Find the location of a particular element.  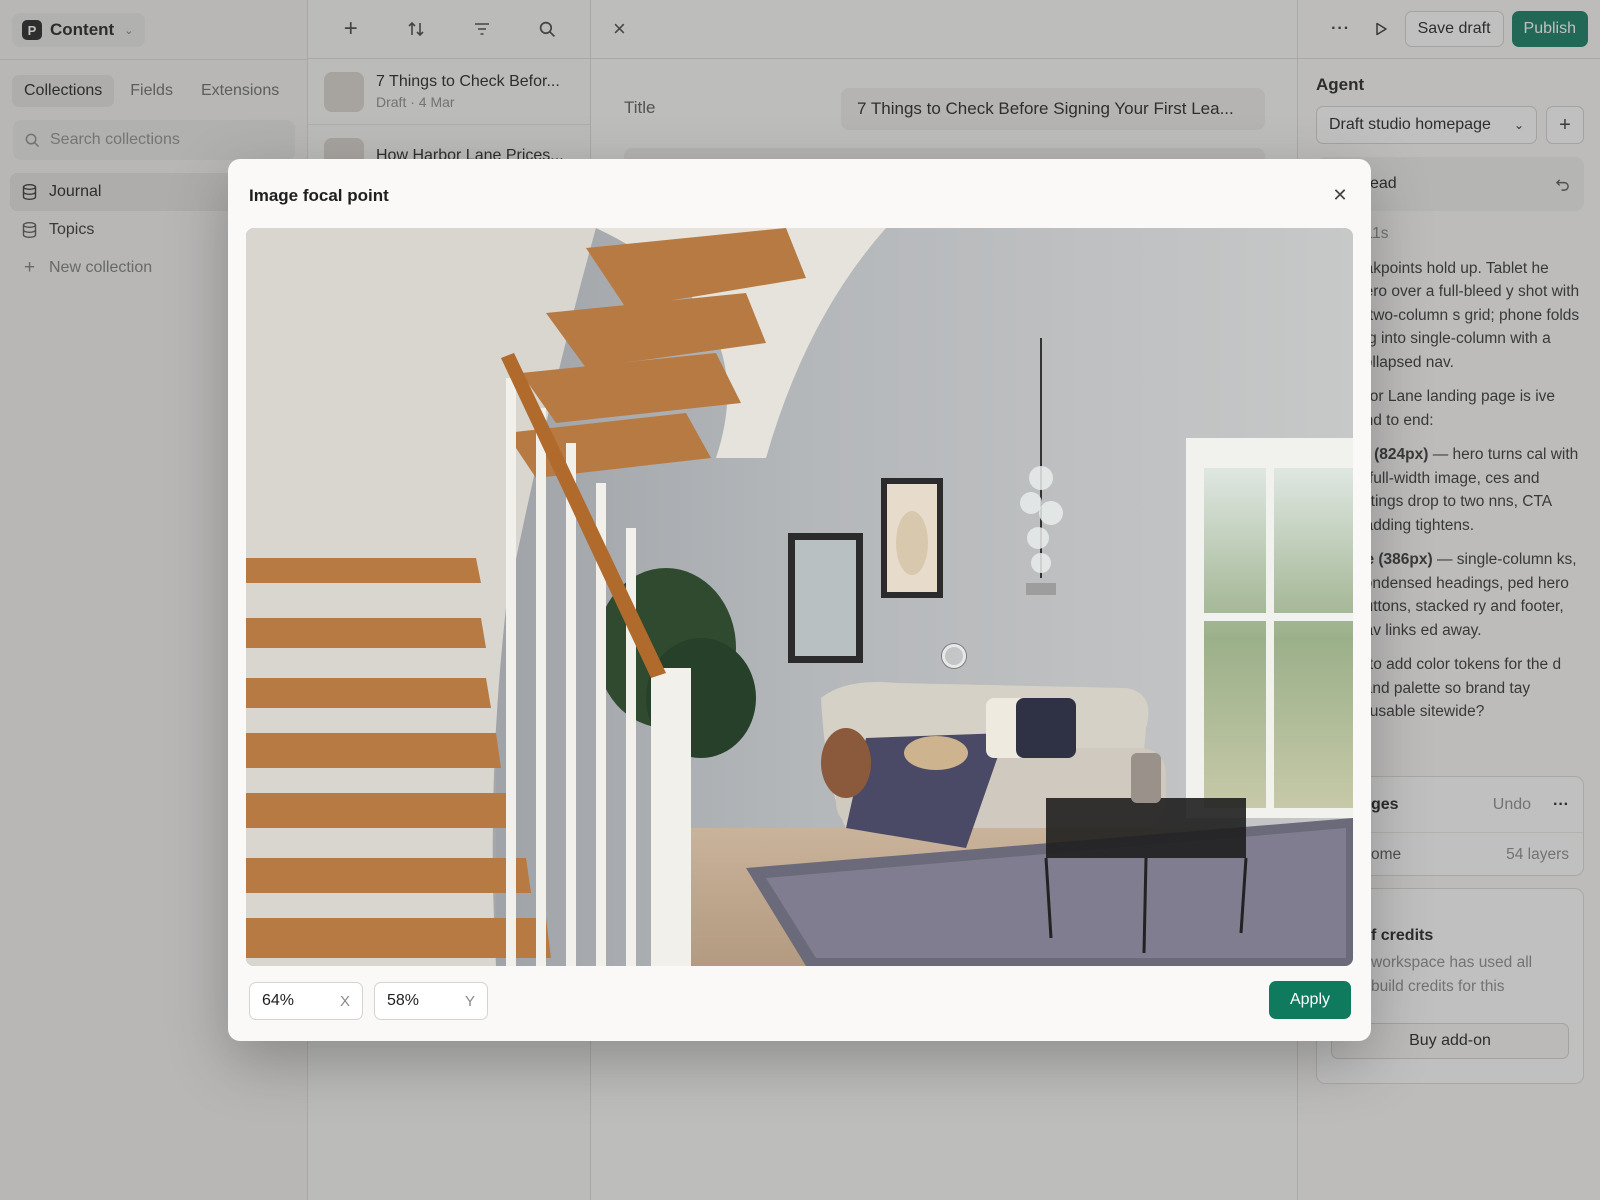

apply-button: Apply is located at coordinates (1310, 1000).